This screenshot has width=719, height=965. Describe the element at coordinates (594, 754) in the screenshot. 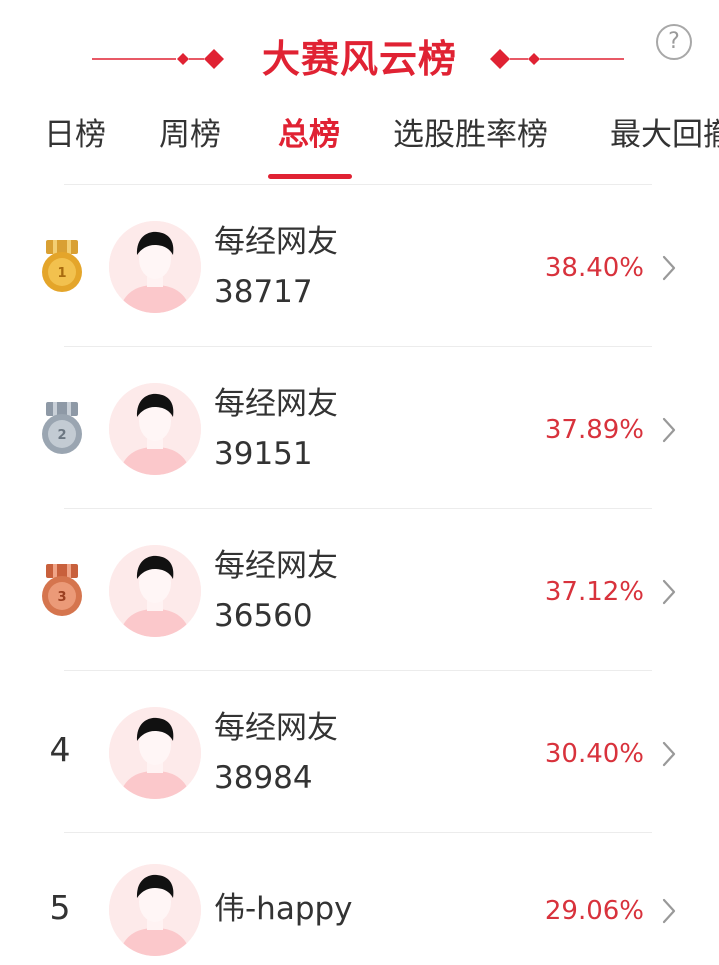

I see `return-rate: 30.40%` at that location.